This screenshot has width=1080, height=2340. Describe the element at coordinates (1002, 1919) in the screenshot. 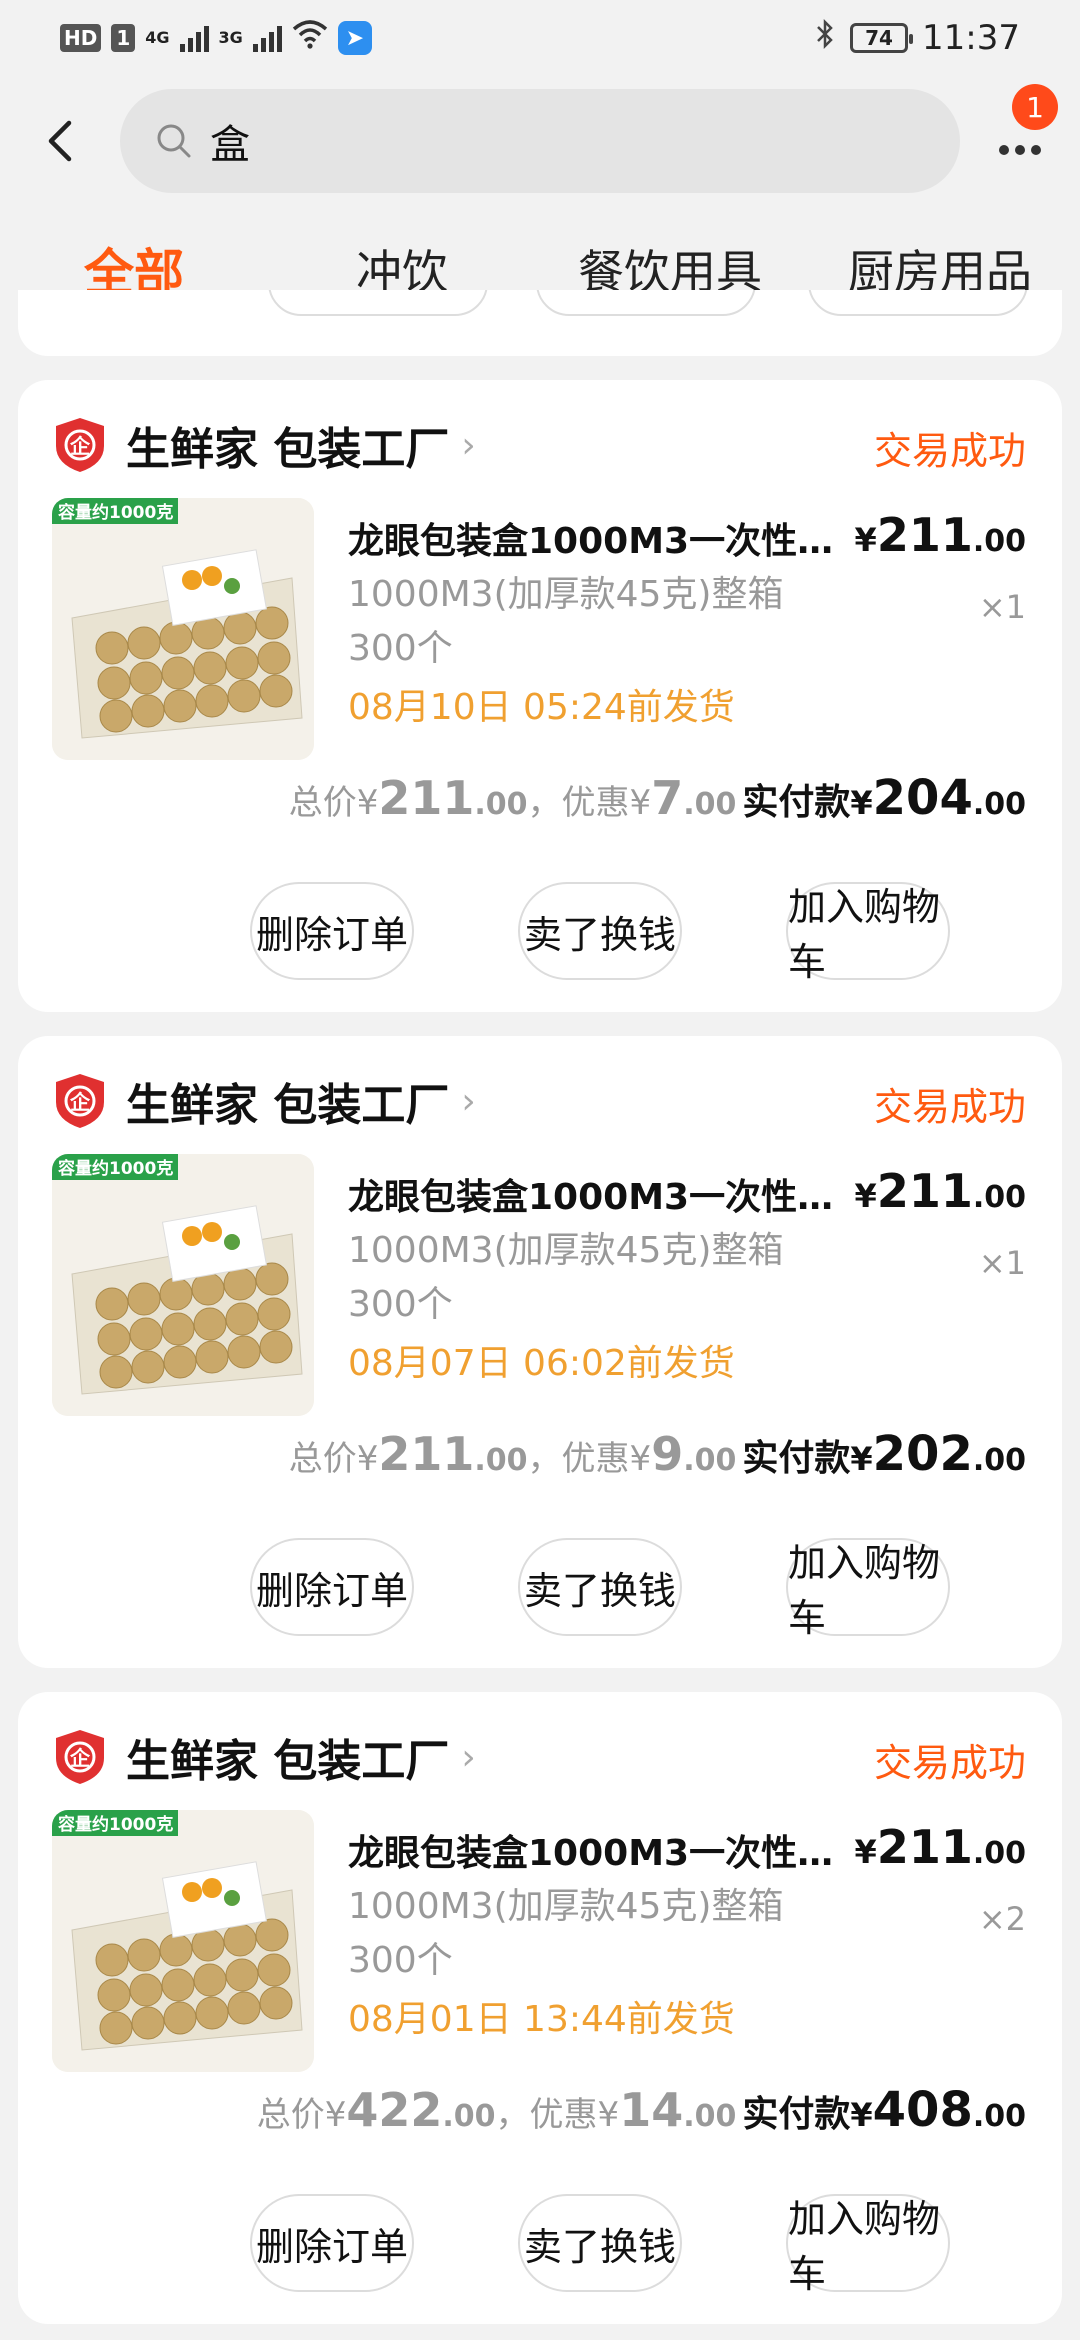

I see `quantity: ×2` at that location.